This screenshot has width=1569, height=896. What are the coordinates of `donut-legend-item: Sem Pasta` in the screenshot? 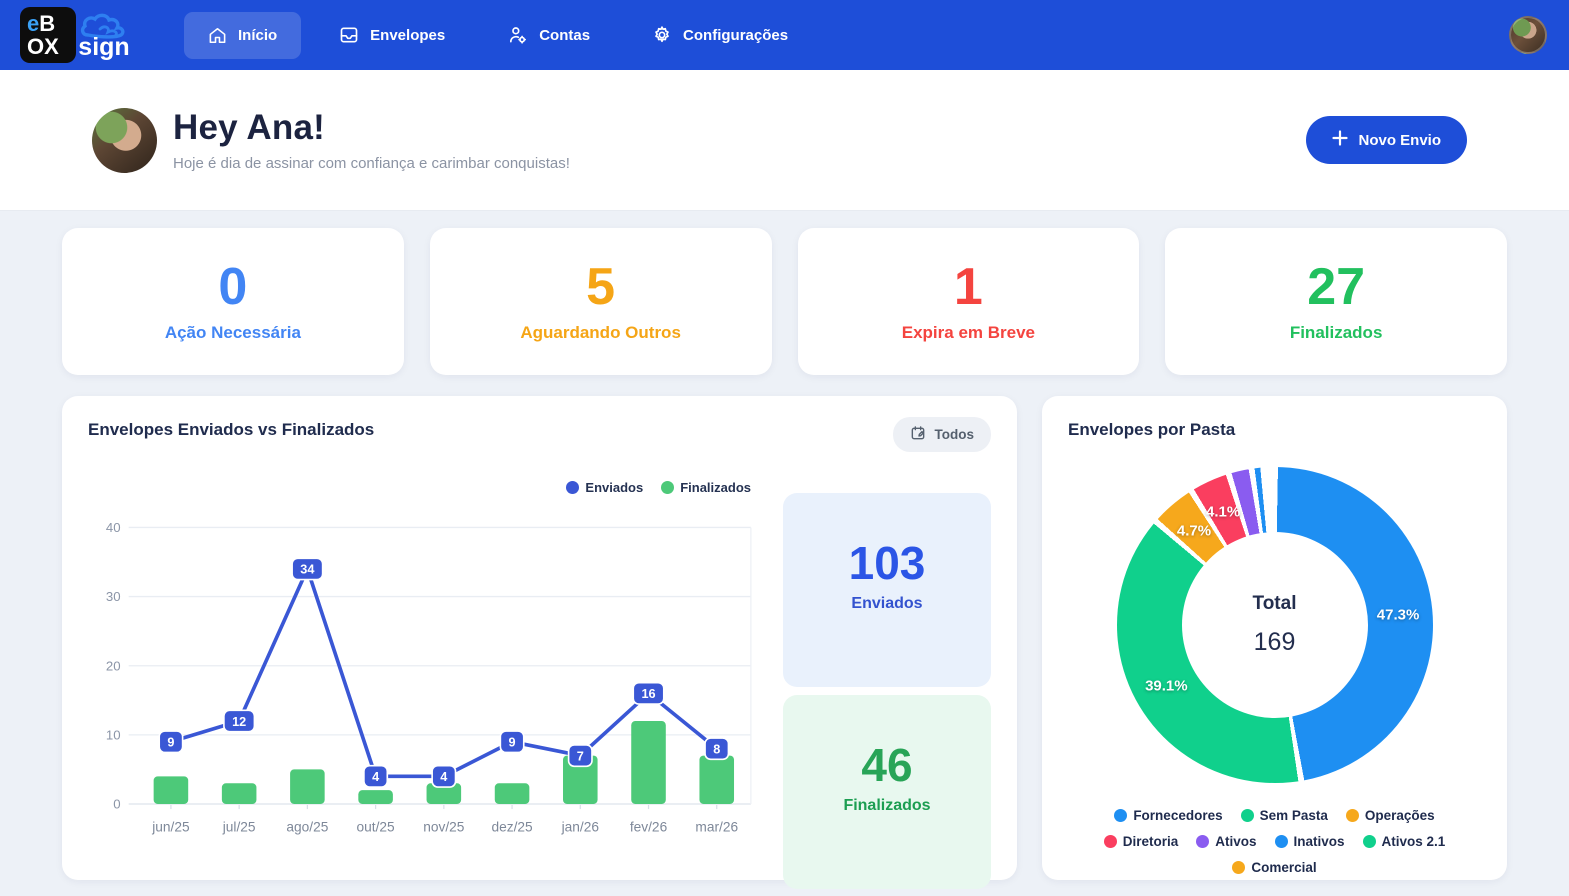 It's located at (1284, 815).